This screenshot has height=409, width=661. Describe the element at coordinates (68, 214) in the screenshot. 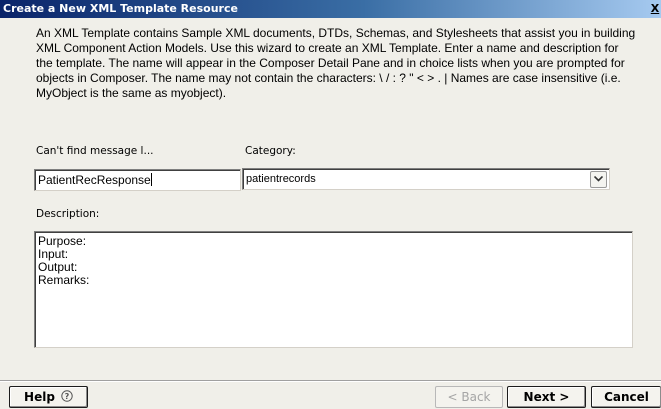

I see `description-label: Description:` at that location.